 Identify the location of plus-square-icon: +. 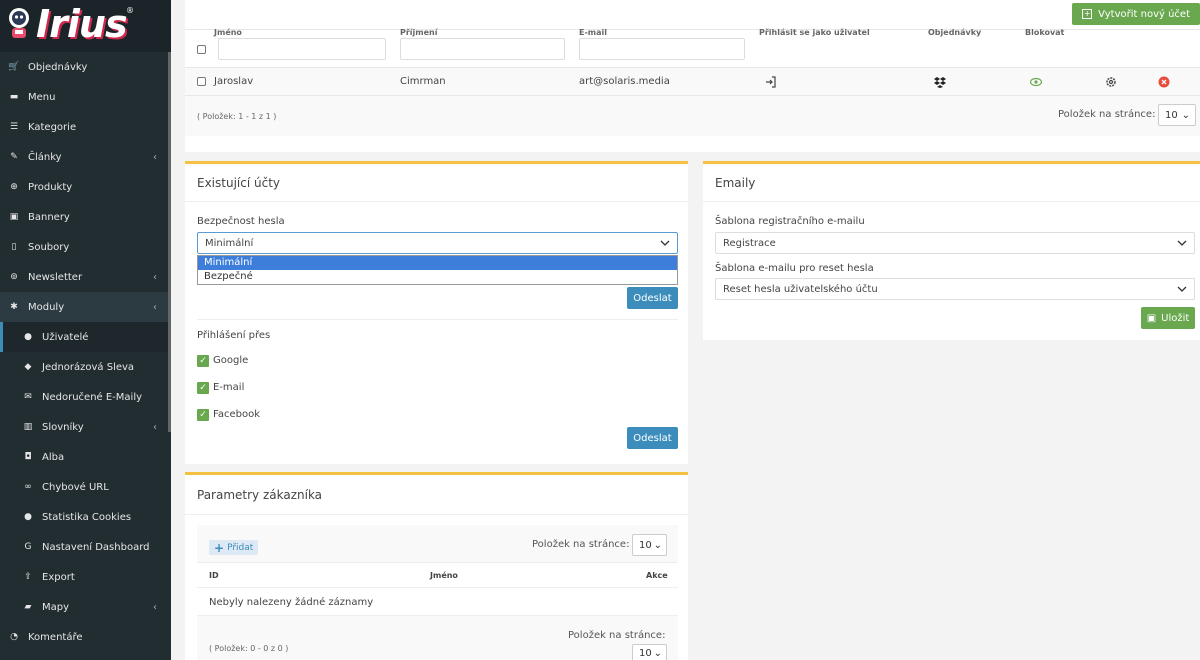
(1087, 14).